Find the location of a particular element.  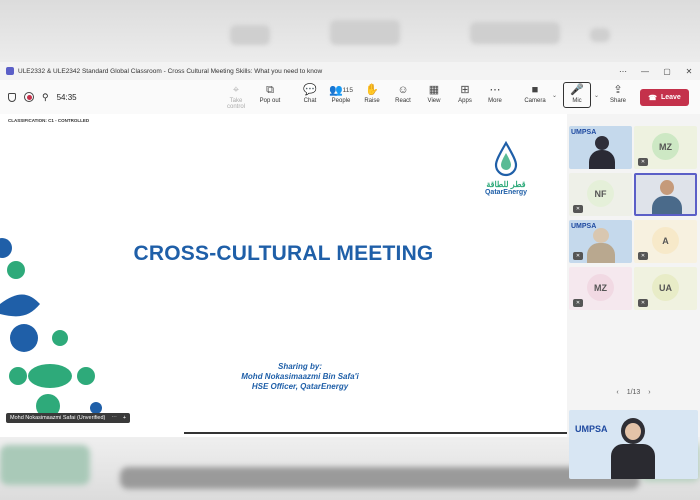

pager-prev-icon: ‹ is located at coordinates (617, 392).